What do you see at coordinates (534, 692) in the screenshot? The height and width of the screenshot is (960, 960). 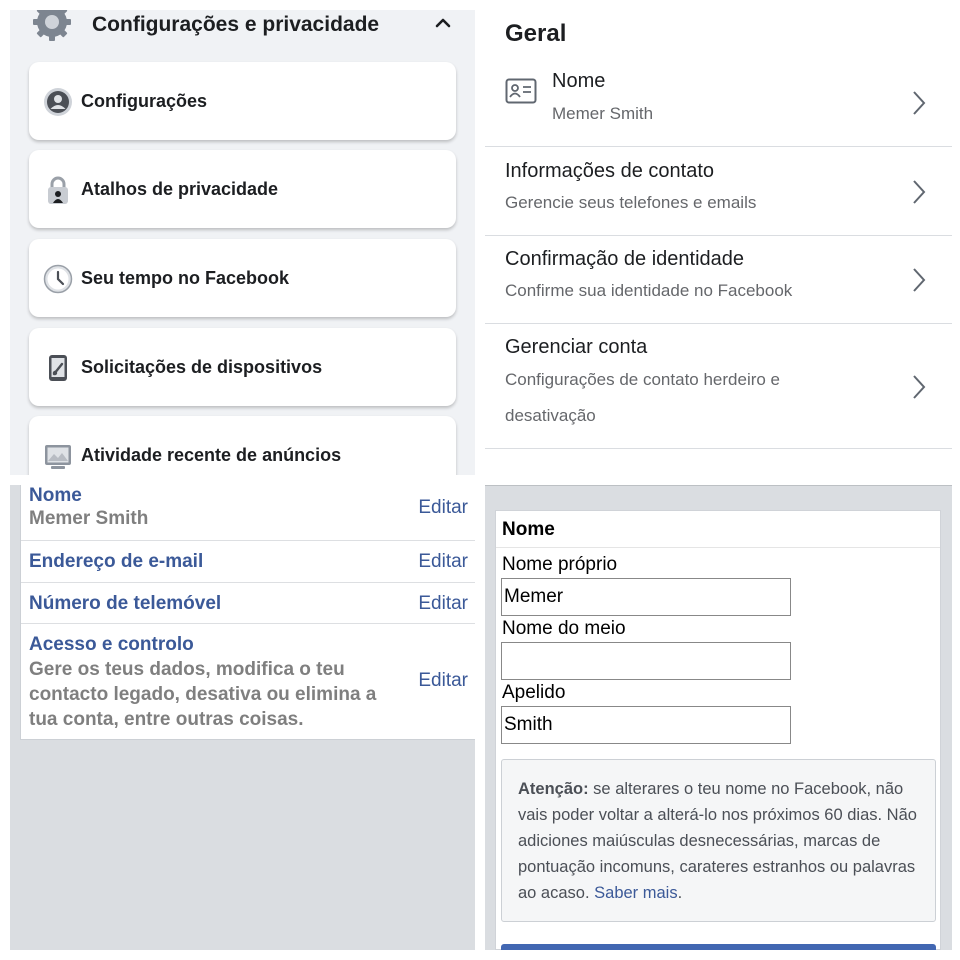 I see `last-name-label: Apelido` at bounding box center [534, 692].